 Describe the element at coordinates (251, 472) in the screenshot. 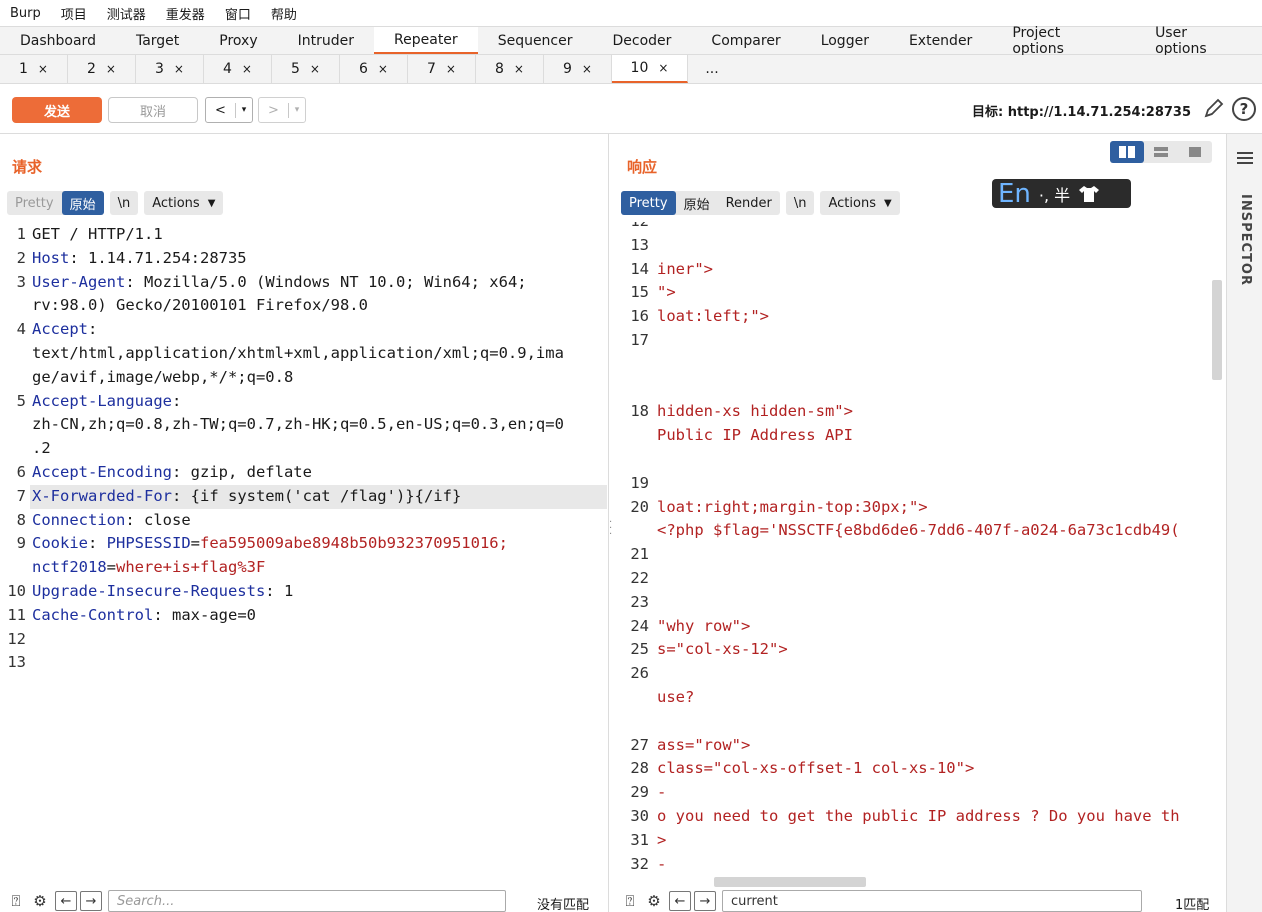

I see `header-value: gzip, deflate` at that location.